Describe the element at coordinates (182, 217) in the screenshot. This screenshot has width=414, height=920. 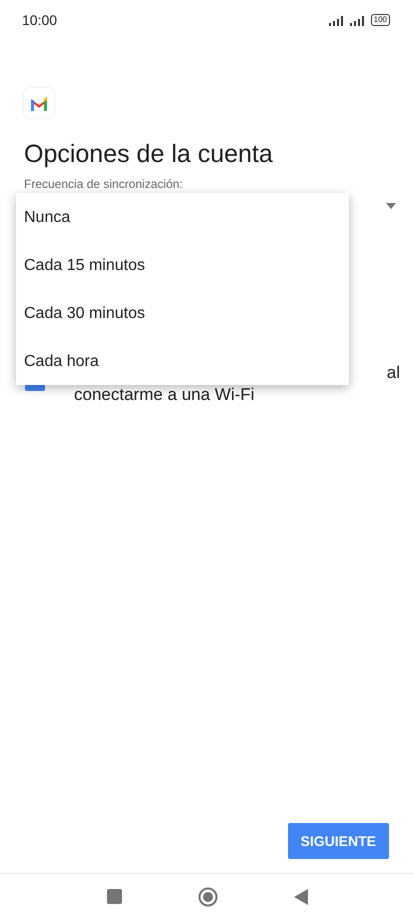
I see `menu-option: Nunca` at that location.